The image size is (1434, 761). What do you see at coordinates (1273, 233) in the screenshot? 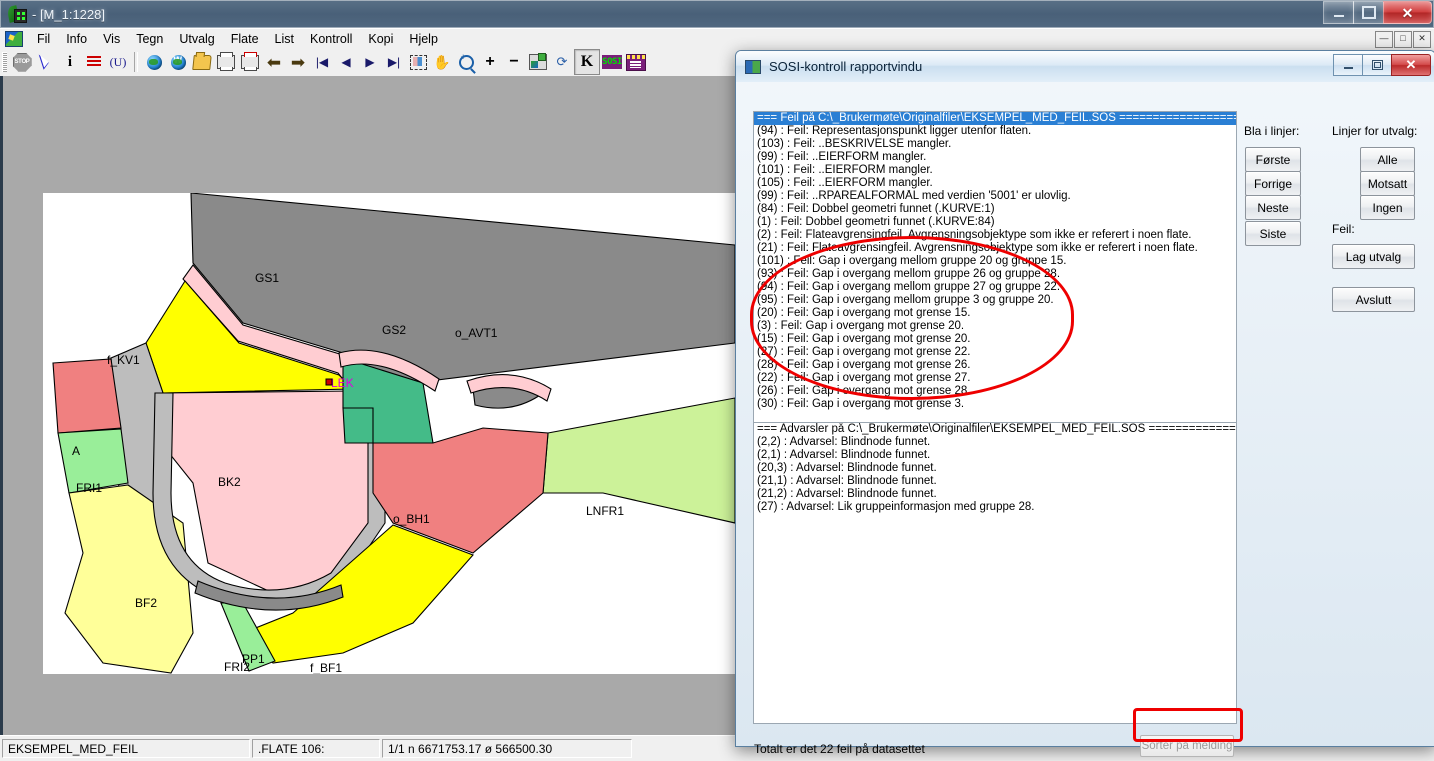
I see `last-button: Siste` at bounding box center [1273, 233].